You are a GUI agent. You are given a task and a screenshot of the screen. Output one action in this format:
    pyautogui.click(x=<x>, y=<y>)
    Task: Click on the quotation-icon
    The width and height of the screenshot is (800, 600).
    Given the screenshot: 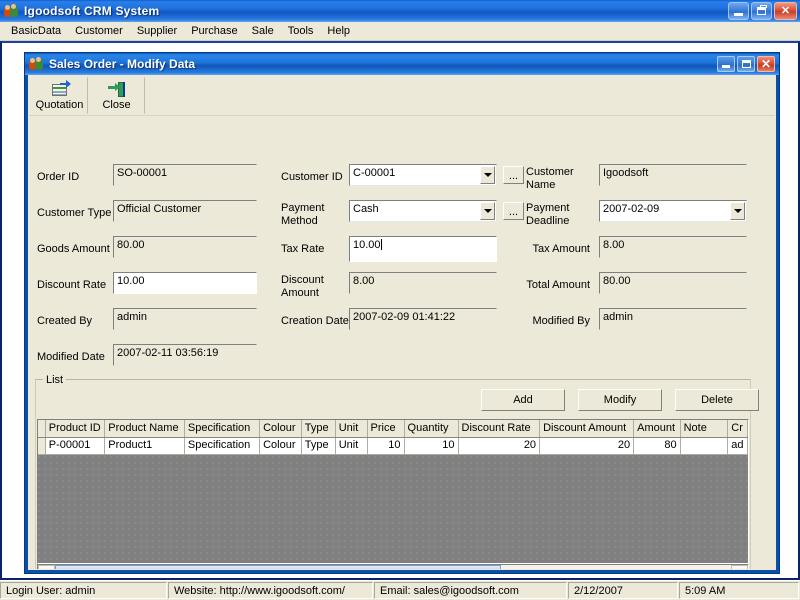 What is the action you would take?
    pyautogui.click(x=60, y=89)
    